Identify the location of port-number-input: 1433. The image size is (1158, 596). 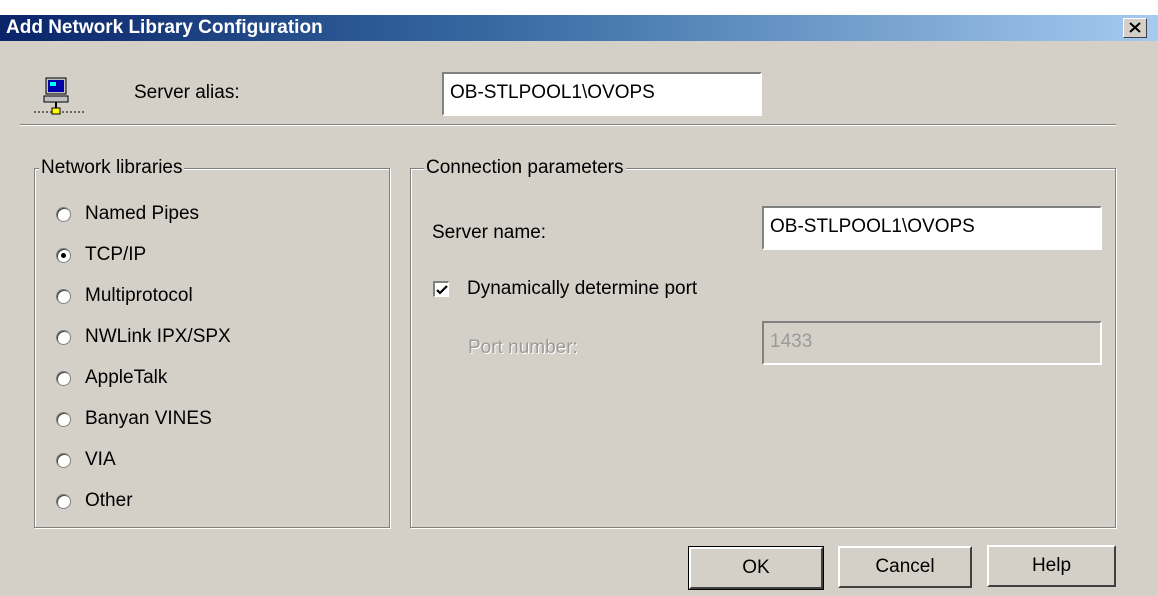
(932, 343).